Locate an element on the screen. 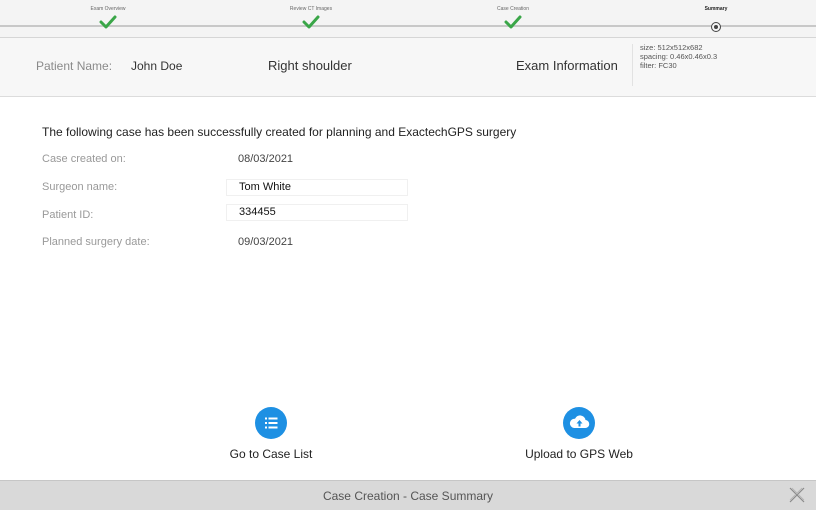 This screenshot has width=816, height=510. step-case-creation: Case Creation is located at coordinates (513, 14).